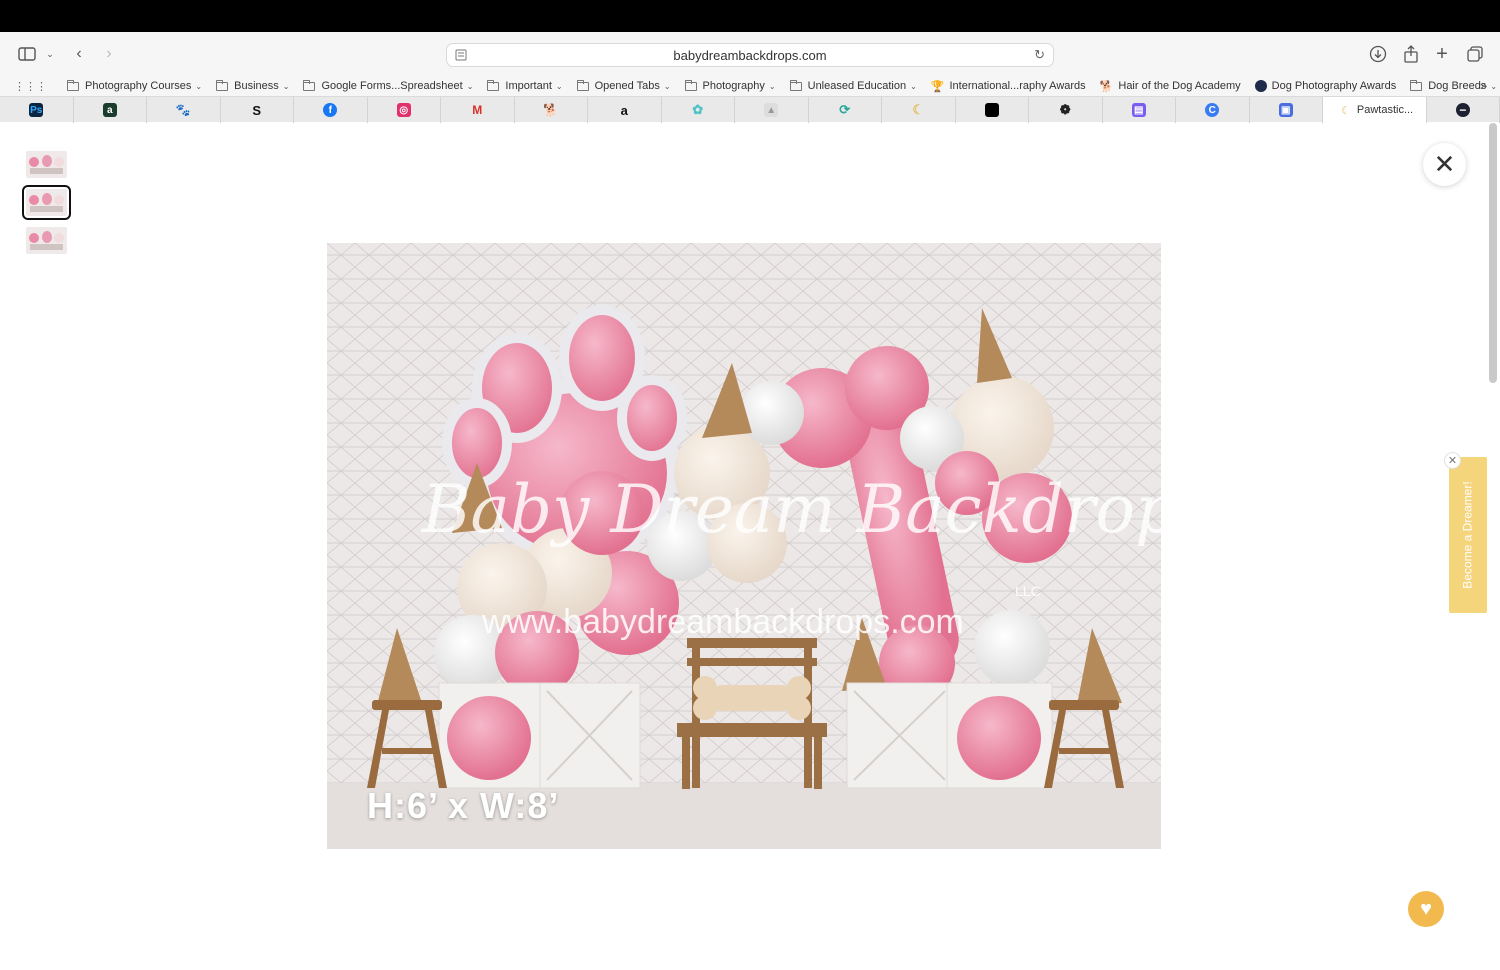 This screenshot has height=970, width=1500. I want to click on bookmark-photography-courses: Photography Courses ⌄, so click(135, 85).